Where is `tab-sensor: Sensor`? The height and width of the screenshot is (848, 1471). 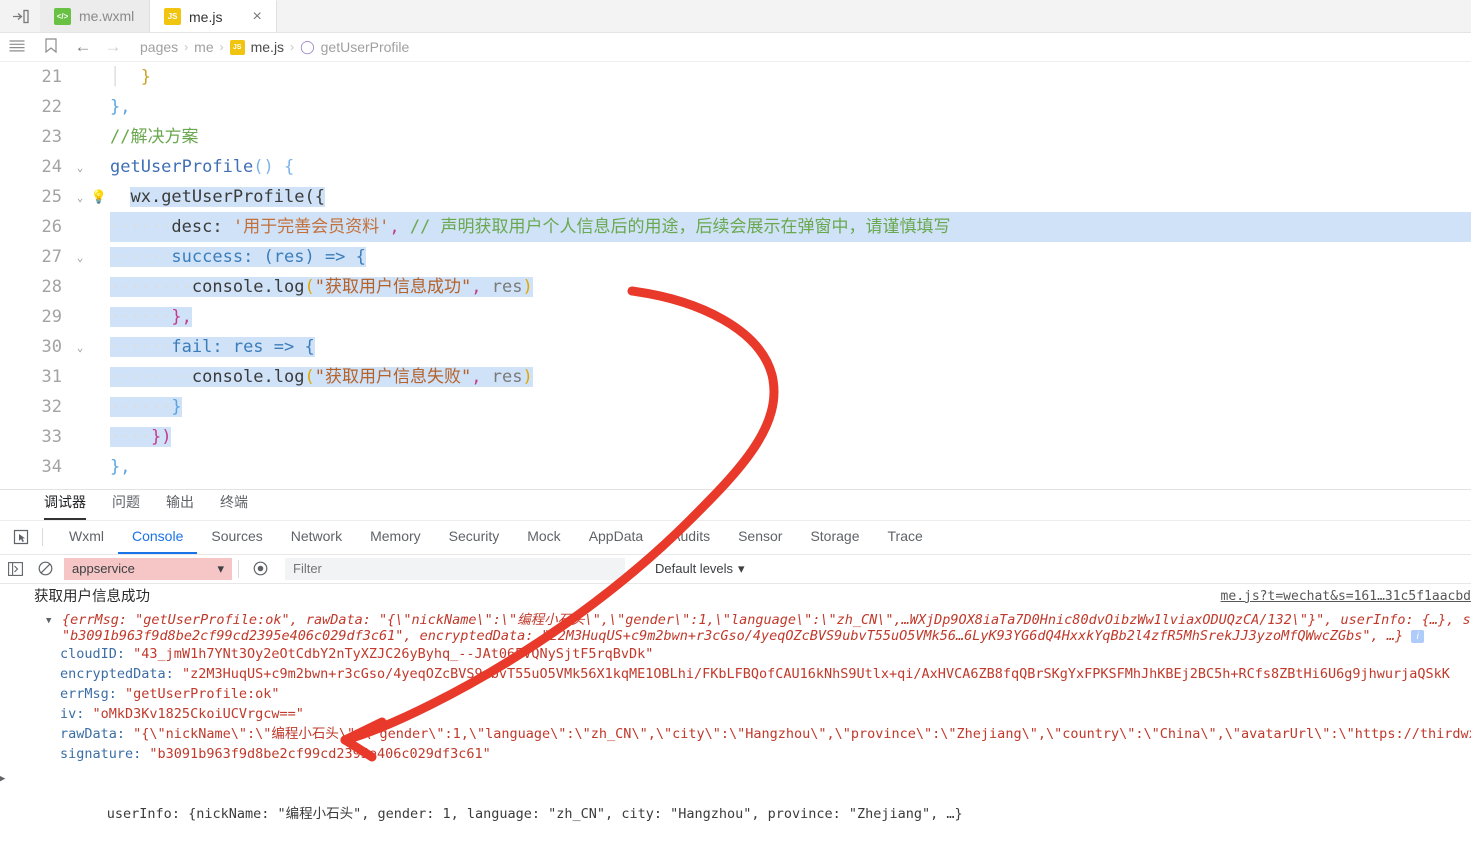 tab-sensor: Sensor is located at coordinates (760, 537).